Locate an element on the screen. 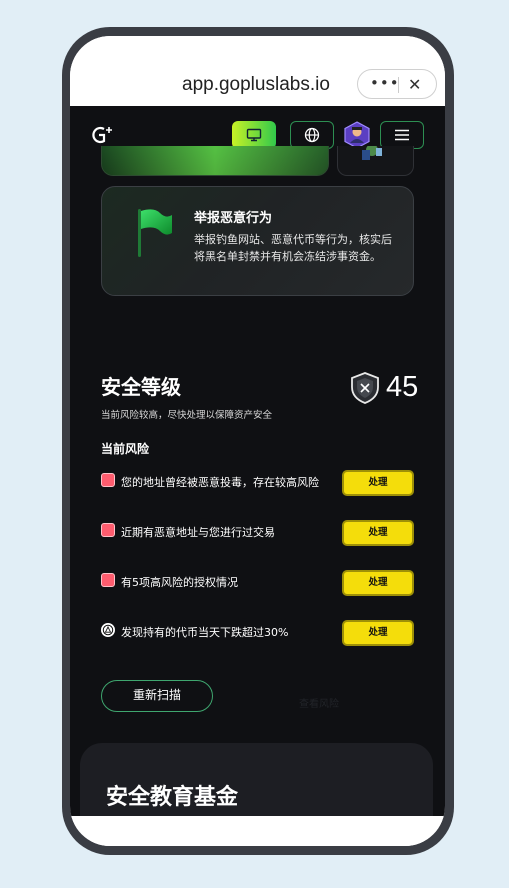 The image size is (509, 888). bottom-browser-area is located at coordinates (257, 831).